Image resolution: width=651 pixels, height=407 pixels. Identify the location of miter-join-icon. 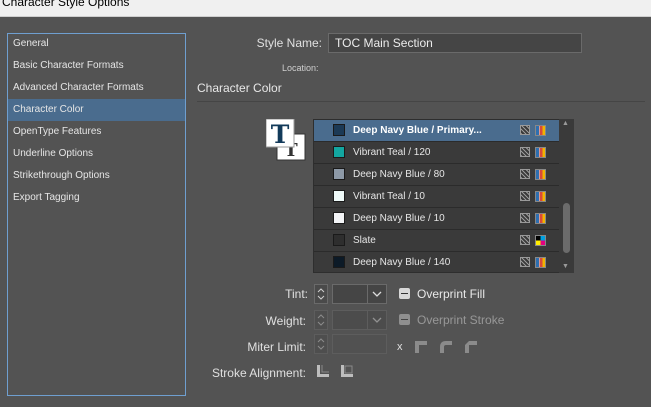
(421, 347).